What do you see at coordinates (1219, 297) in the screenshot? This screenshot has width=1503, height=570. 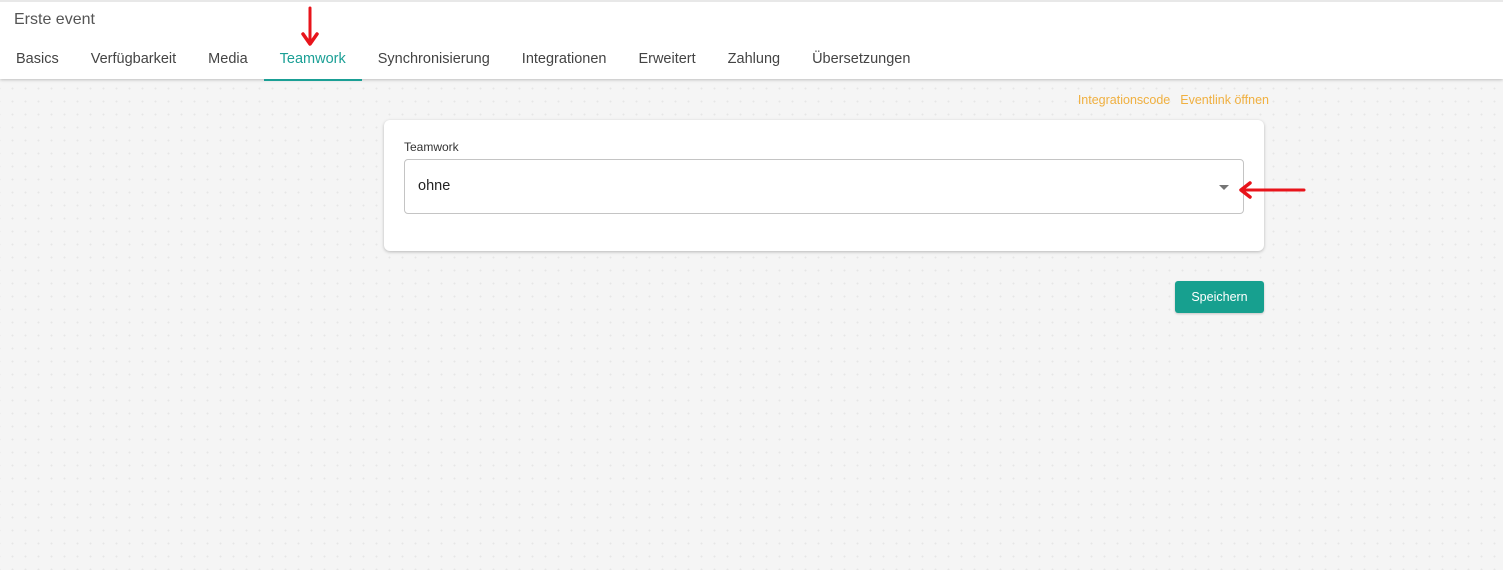 I see `save-button: Speichern` at bounding box center [1219, 297].